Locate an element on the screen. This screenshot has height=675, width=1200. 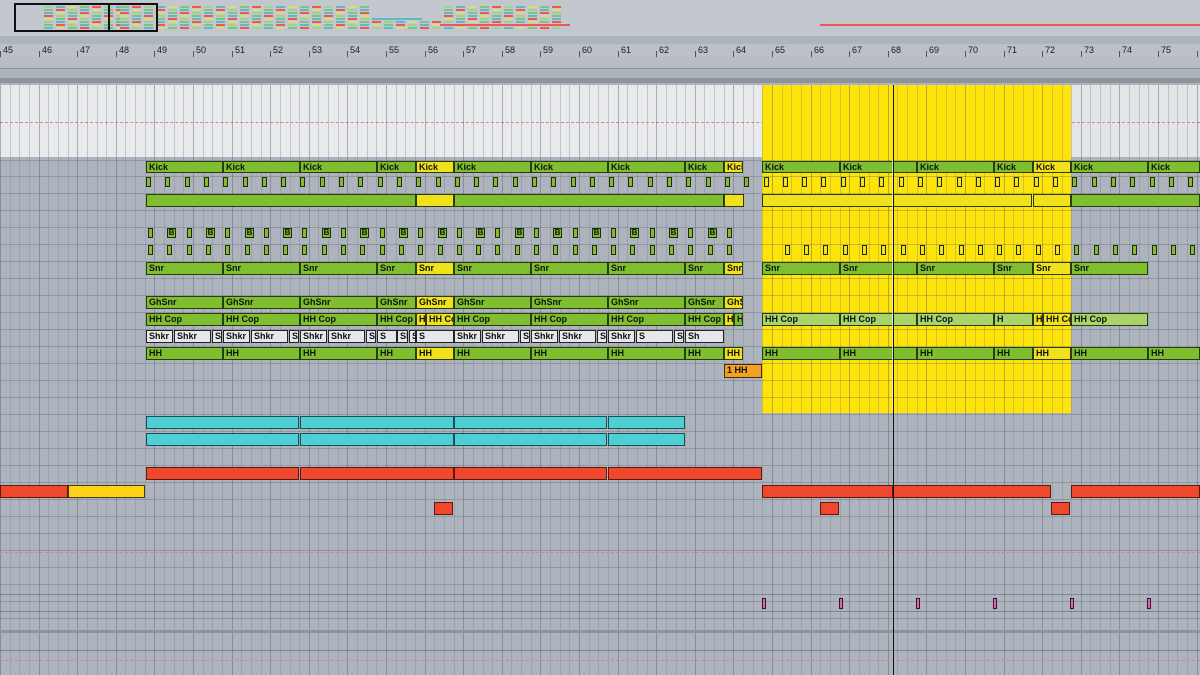
pad-clip is located at coordinates (646, 439).